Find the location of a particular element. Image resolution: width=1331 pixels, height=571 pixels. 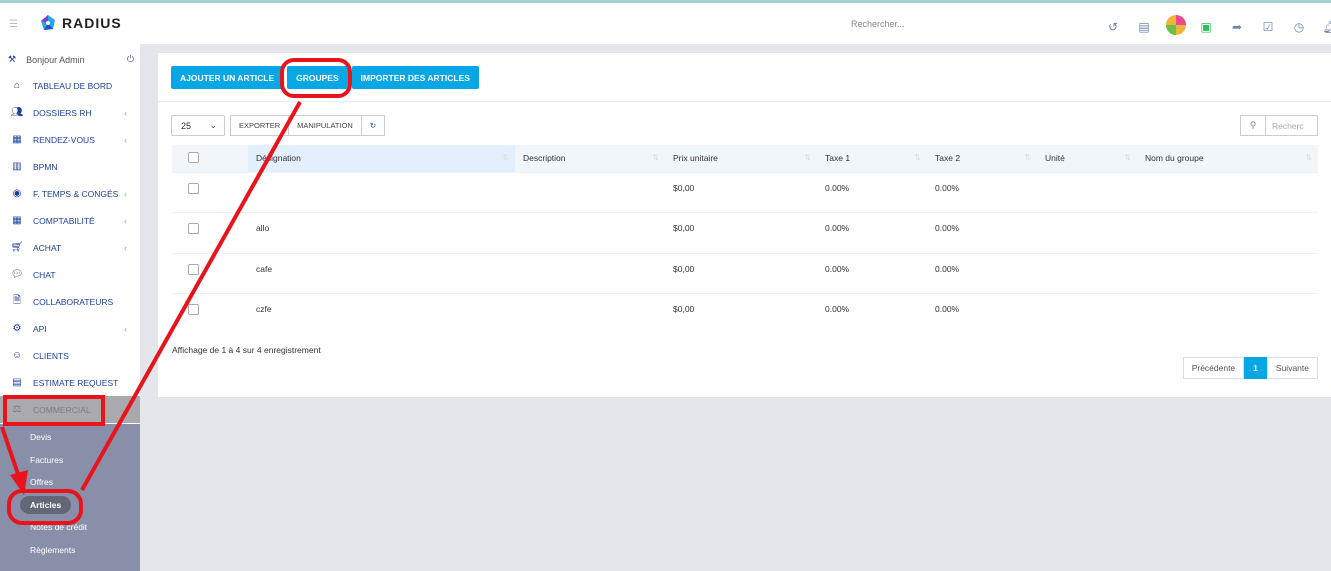

color-wheel-icon is located at coordinates (1176, 26).